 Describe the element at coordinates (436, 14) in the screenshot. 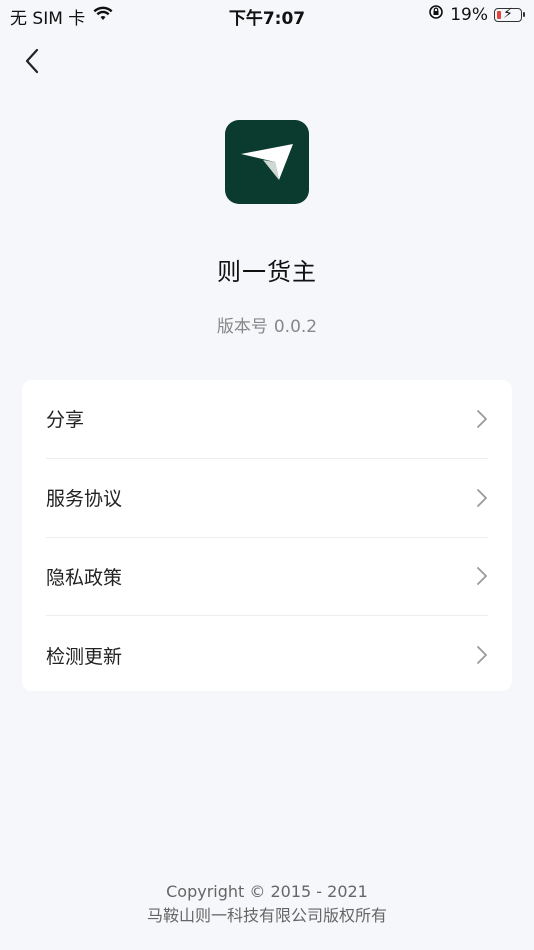

I see `rotation-lock-icon` at that location.